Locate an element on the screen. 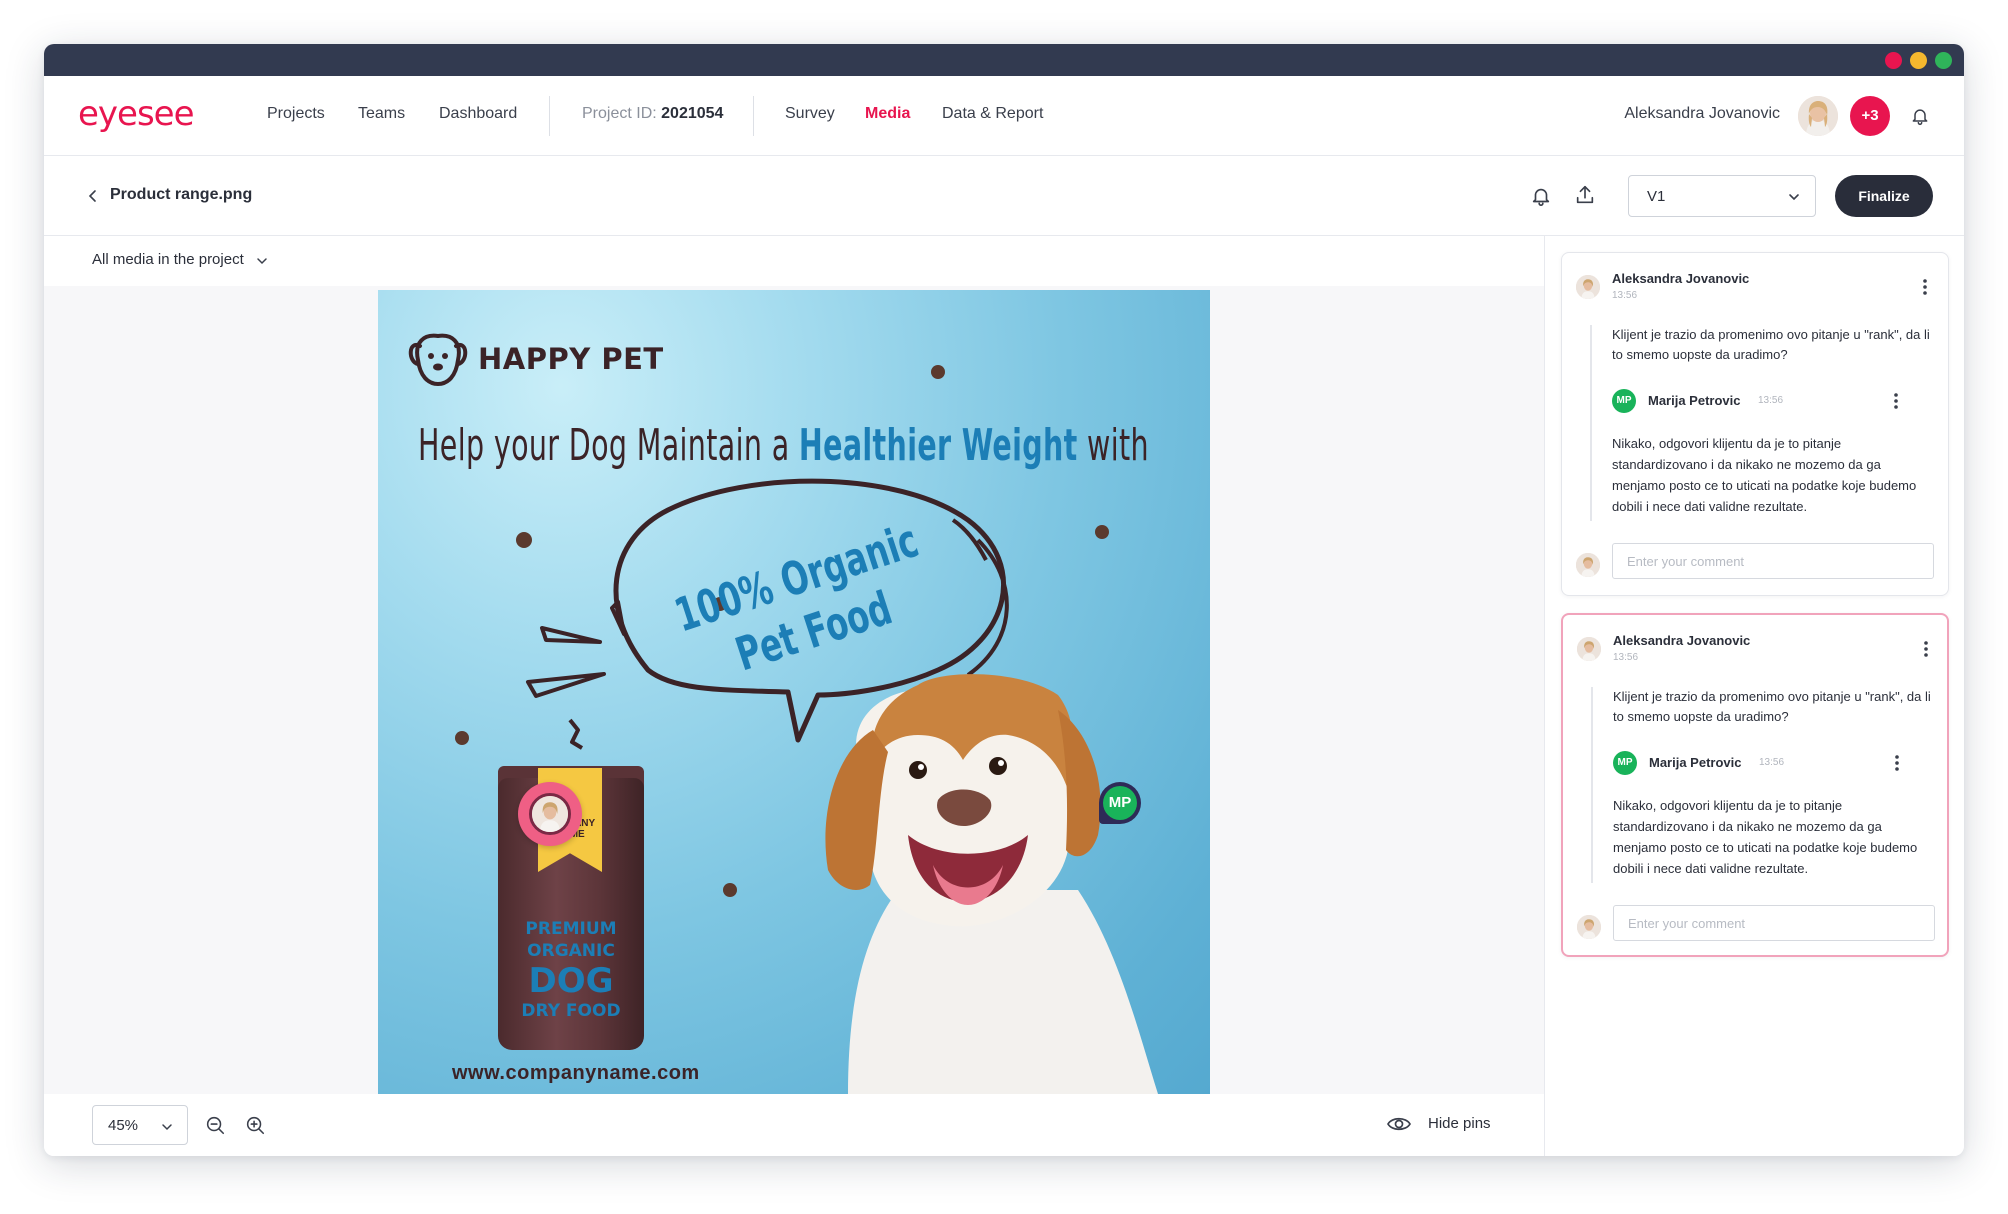  bag-product-text: PREMIUM ORGANIC DOG DRY FOOD is located at coordinates (571, 970).